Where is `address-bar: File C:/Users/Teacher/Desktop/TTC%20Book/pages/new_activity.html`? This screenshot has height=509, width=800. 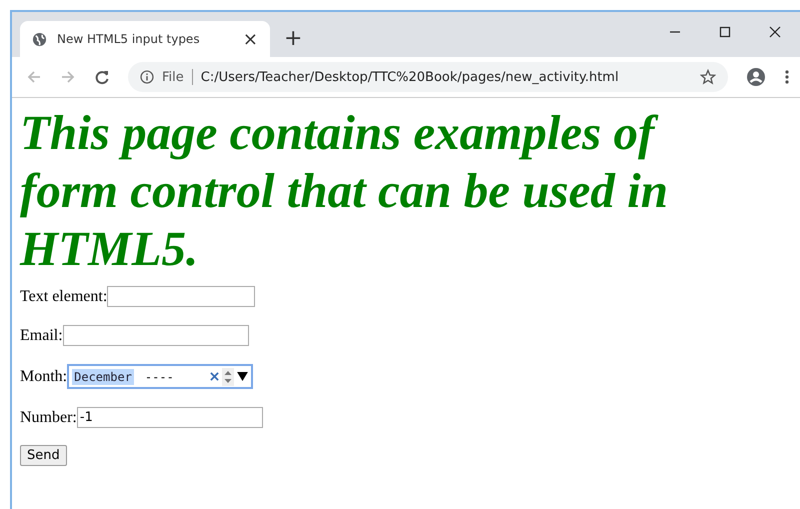
address-bar: File C:/Users/Teacher/Desktop/TTC%20Book/pages/new_activity.html is located at coordinates (428, 77).